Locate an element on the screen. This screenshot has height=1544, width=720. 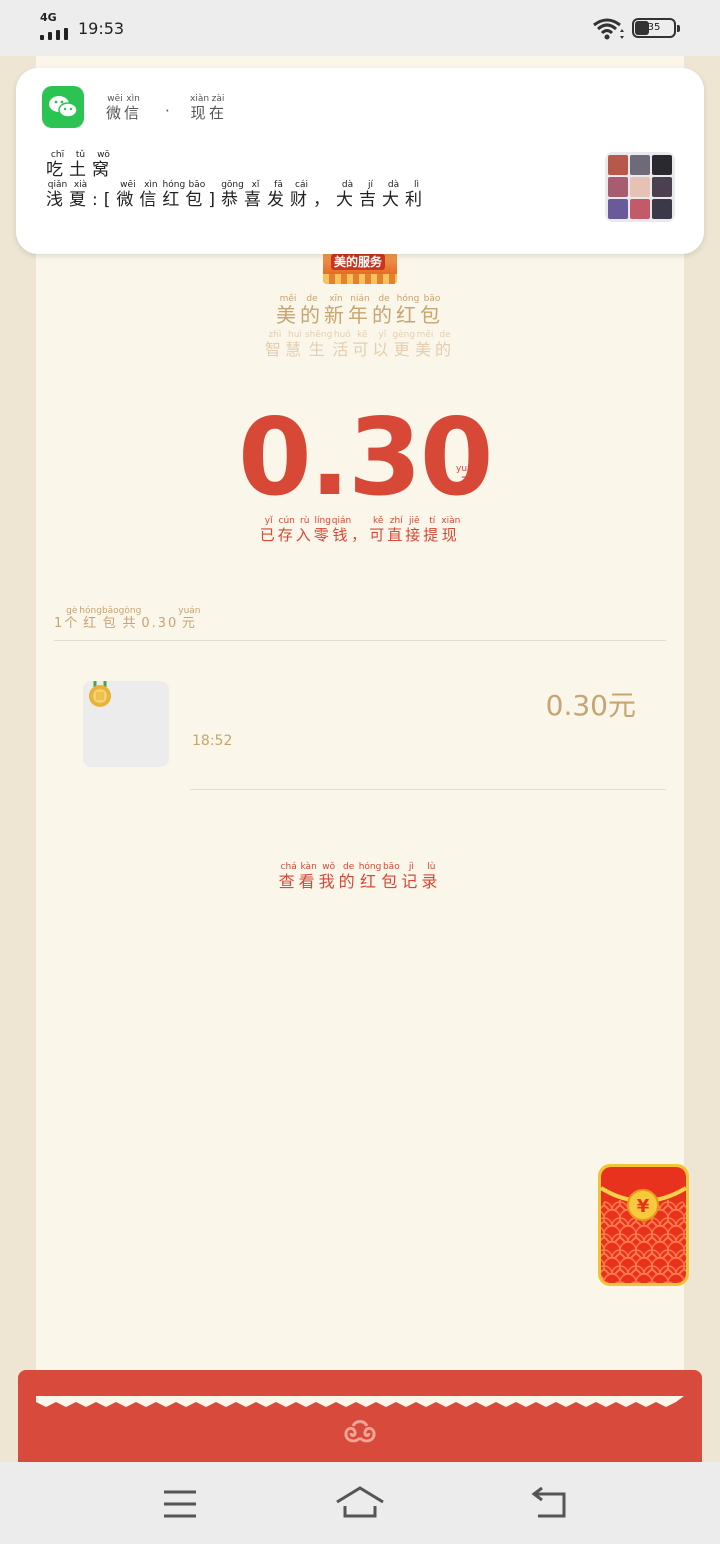
group-avatar is located at coordinates (640, 187).